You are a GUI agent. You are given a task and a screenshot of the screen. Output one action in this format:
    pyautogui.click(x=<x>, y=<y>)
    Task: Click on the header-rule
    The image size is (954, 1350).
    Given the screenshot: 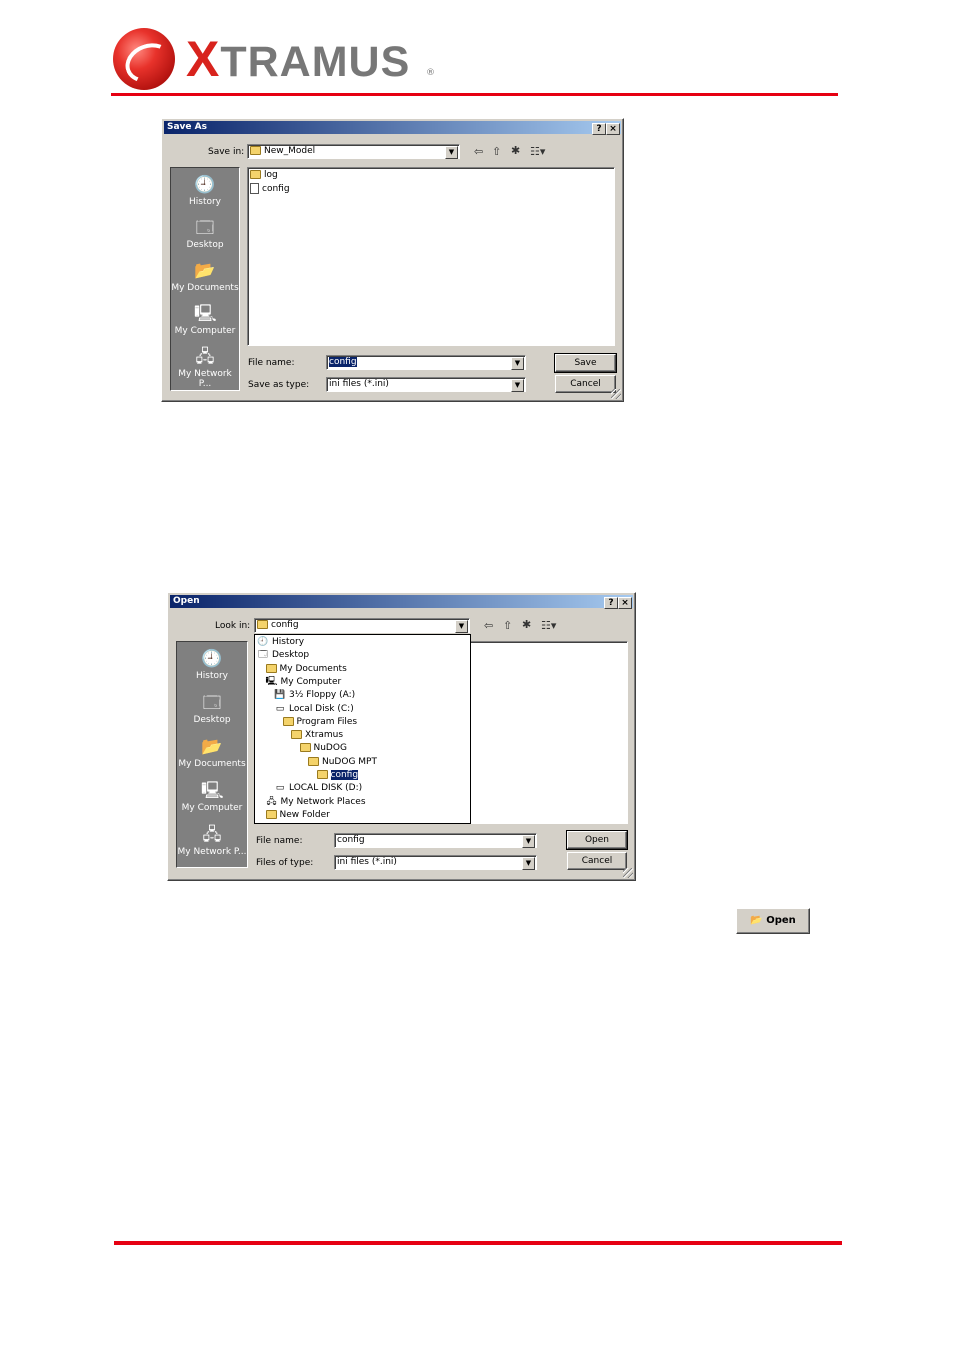 What is the action you would take?
    pyautogui.click(x=474, y=94)
    